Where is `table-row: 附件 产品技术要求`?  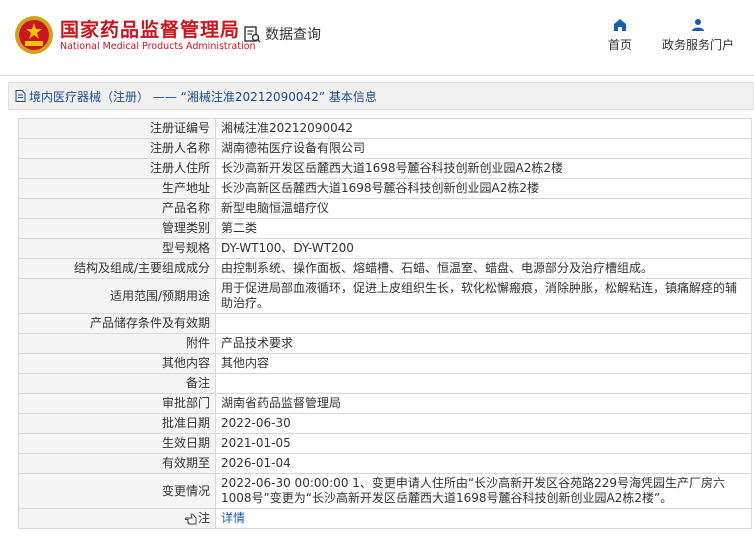
table-row: 附件 产品技术要求 is located at coordinates (385, 343).